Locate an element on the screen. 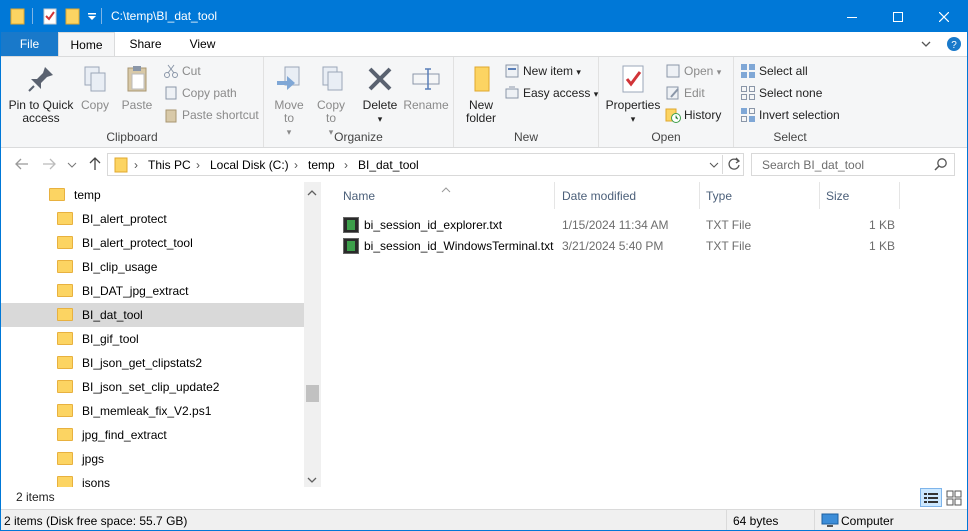 This screenshot has width=968, height=531. column-header-type: Type is located at coordinates (719, 196).